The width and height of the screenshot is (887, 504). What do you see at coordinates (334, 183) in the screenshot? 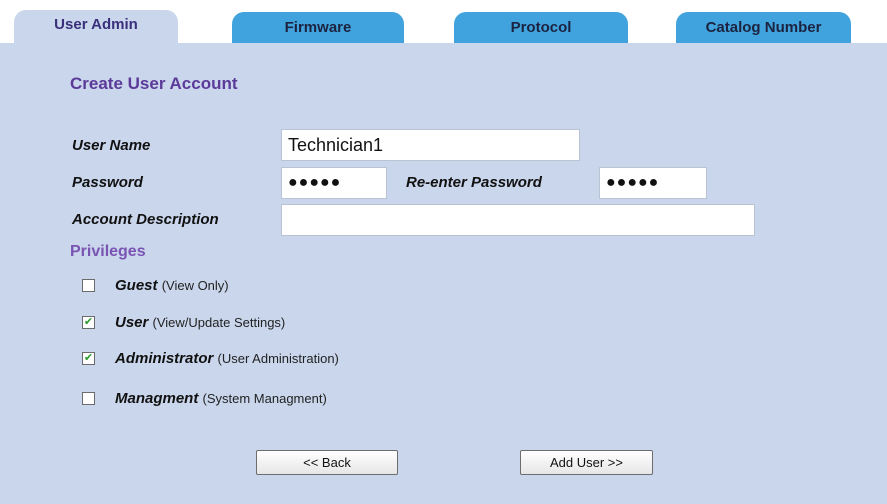
I see `password-field: ●●●●●` at bounding box center [334, 183].